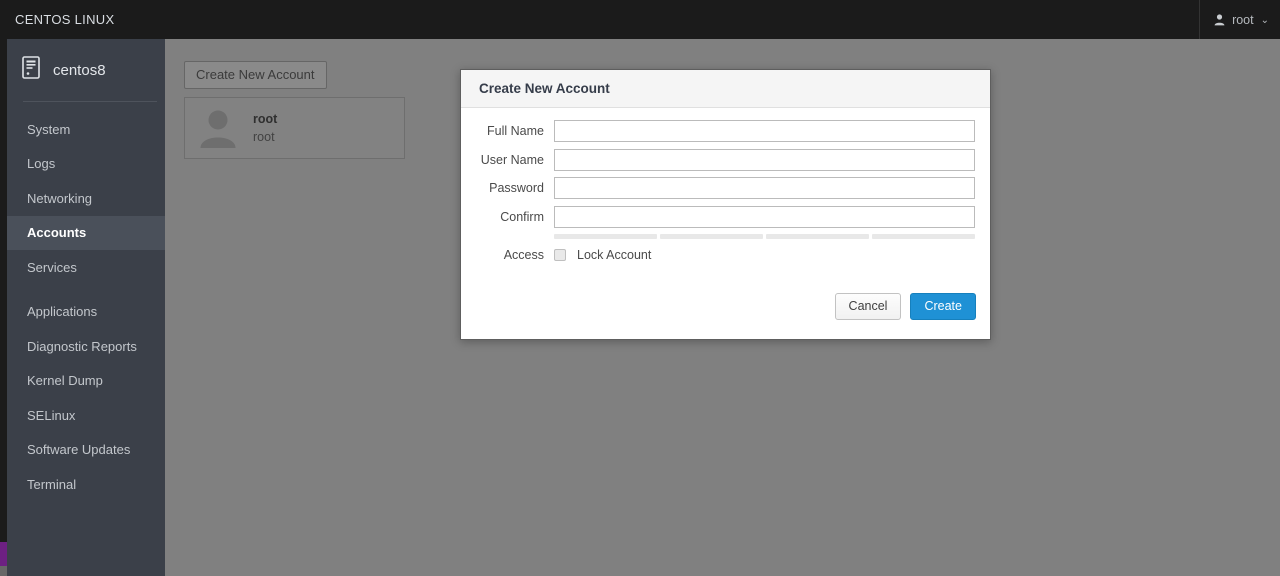  What do you see at coordinates (512, 159) in the screenshot?
I see `field-label: User Name` at bounding box center [512, 159].